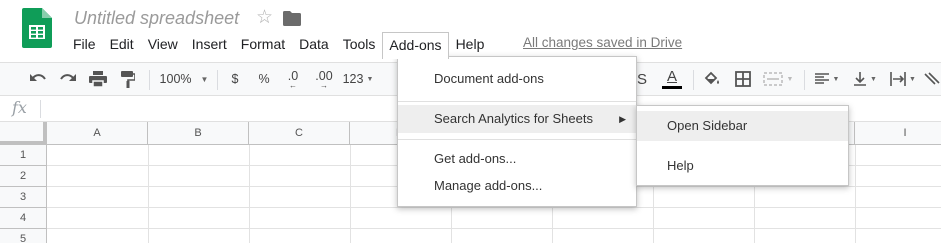 Image resolution: width=941 pixels, height=243 pixels. Describe the element at coordinates (671, 76) in the screenshot. I see `text-color-letter: A` at that location.